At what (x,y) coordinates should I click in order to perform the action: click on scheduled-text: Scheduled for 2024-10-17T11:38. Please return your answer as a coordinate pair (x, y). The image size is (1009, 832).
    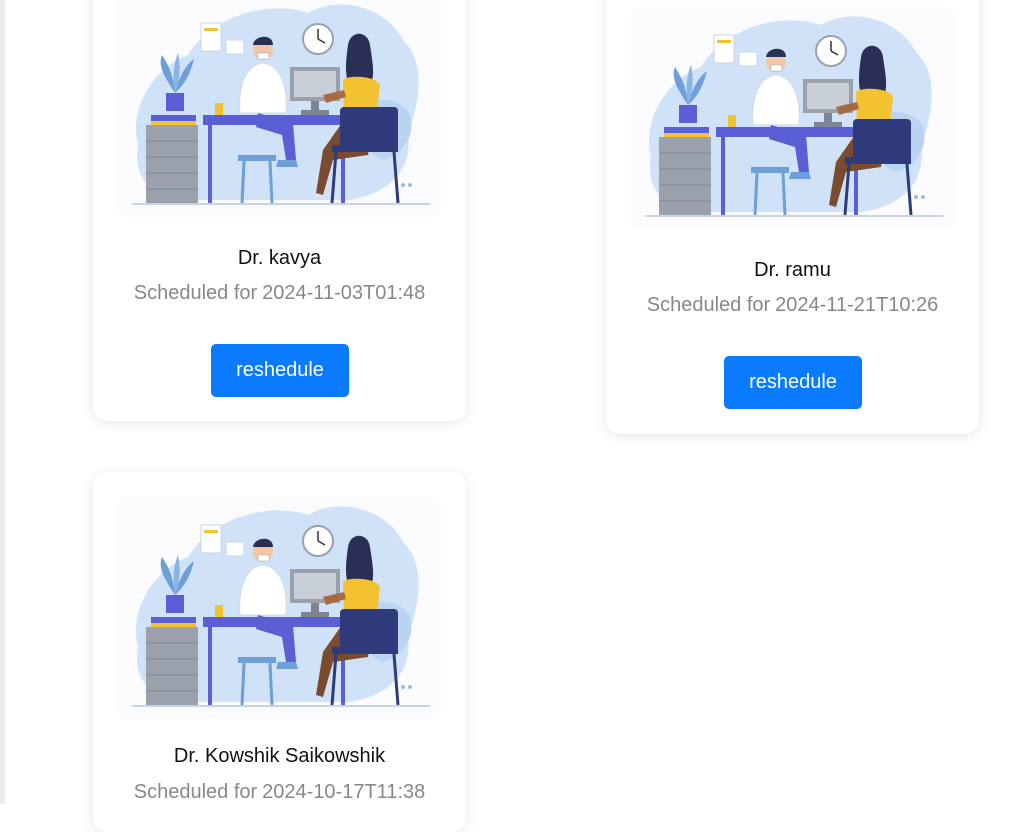
    Looking at the image, I should click on (279, 792).